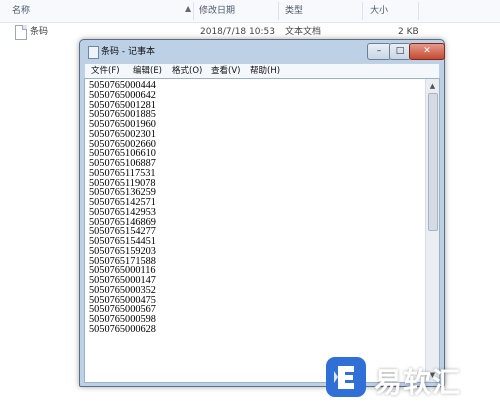 This screenshot has width=500, height=405. What do you see at coordinates (303, 32) in the screenshot?
I see `file-type: 文本文档` at bounding box center [303, 32].